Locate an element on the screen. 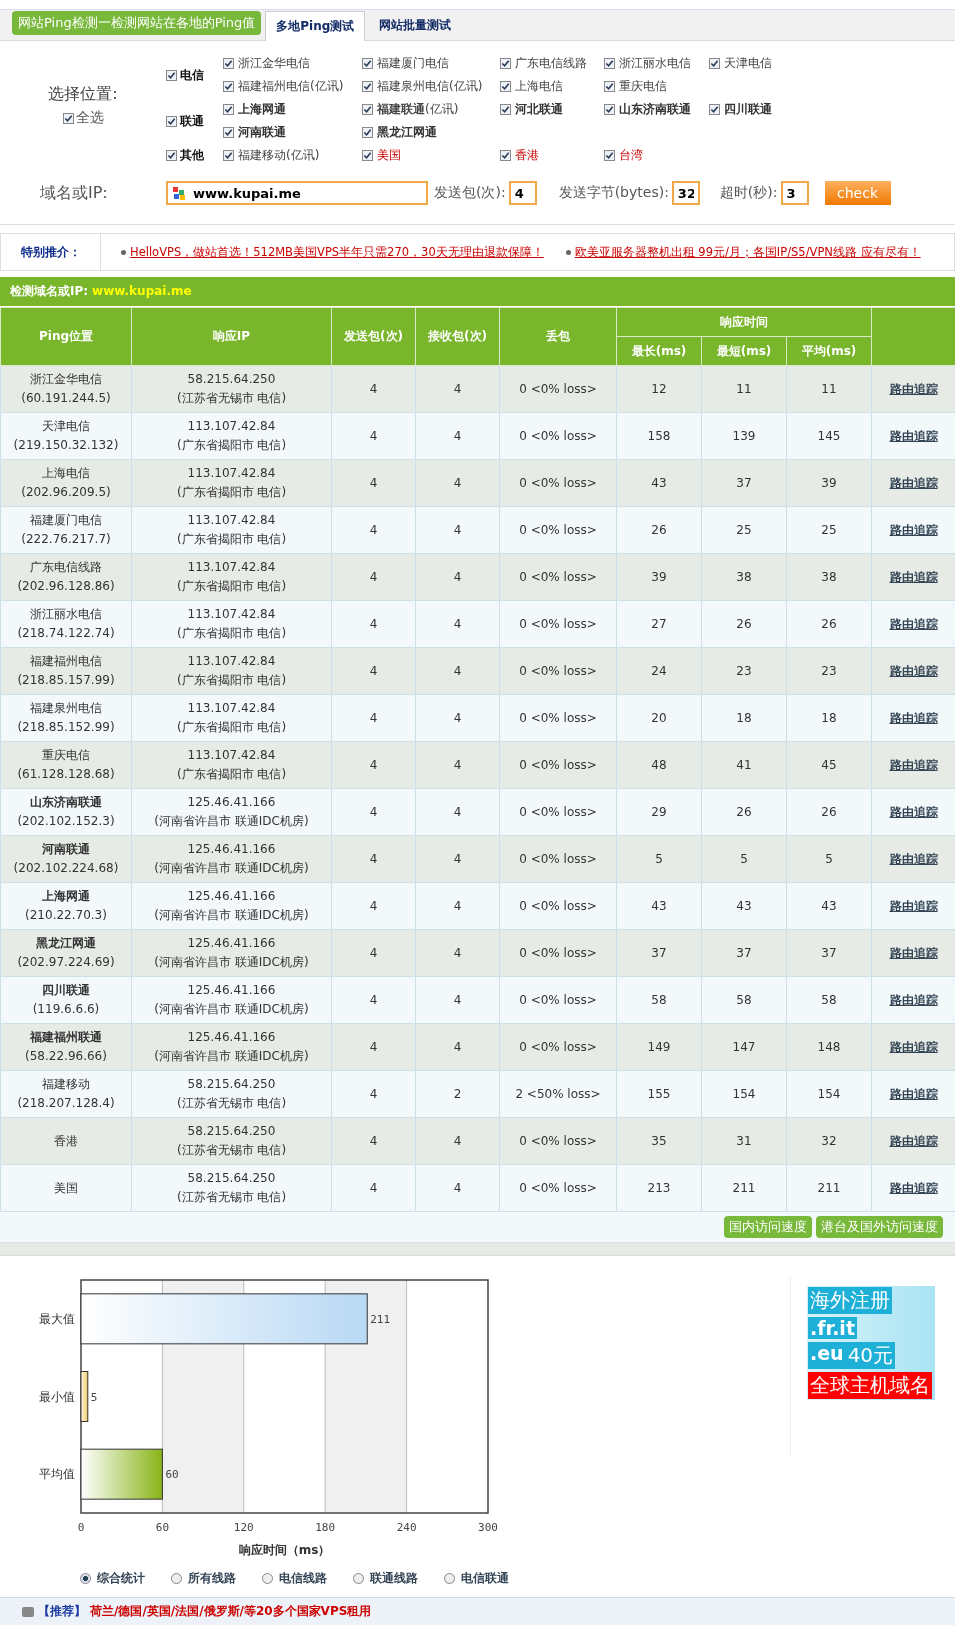  column-header: Ping位置 is located at coordinates (66, 336).